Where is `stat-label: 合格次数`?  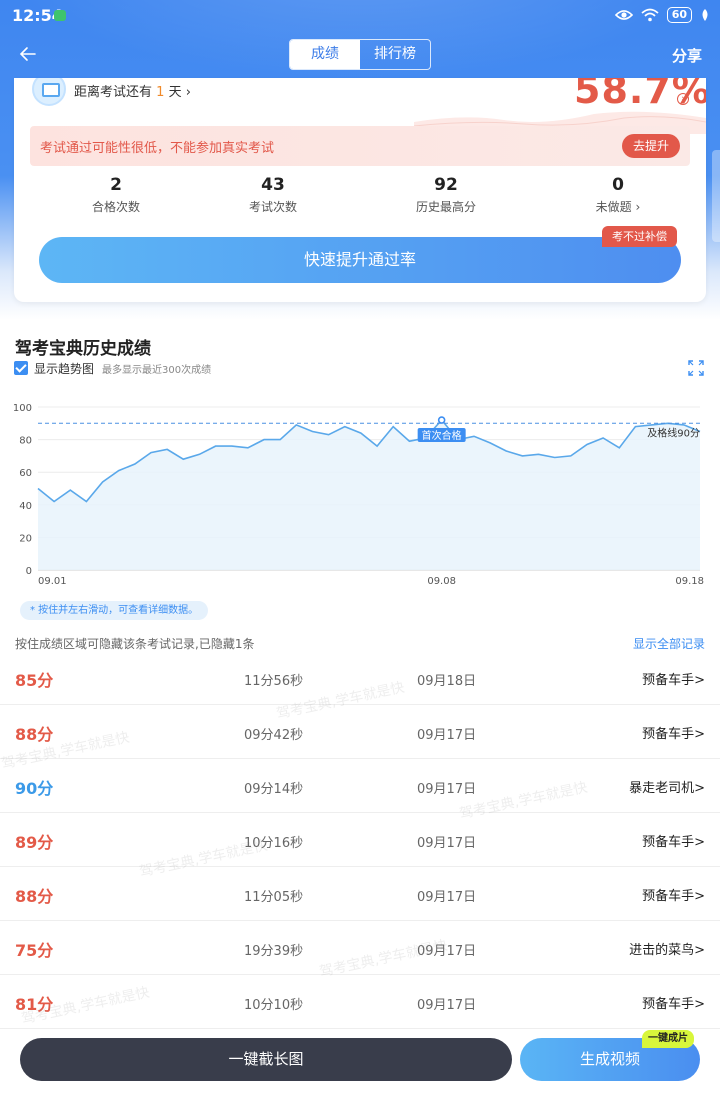
stat-label: 合格次数 is located at coordinates (115, 207).